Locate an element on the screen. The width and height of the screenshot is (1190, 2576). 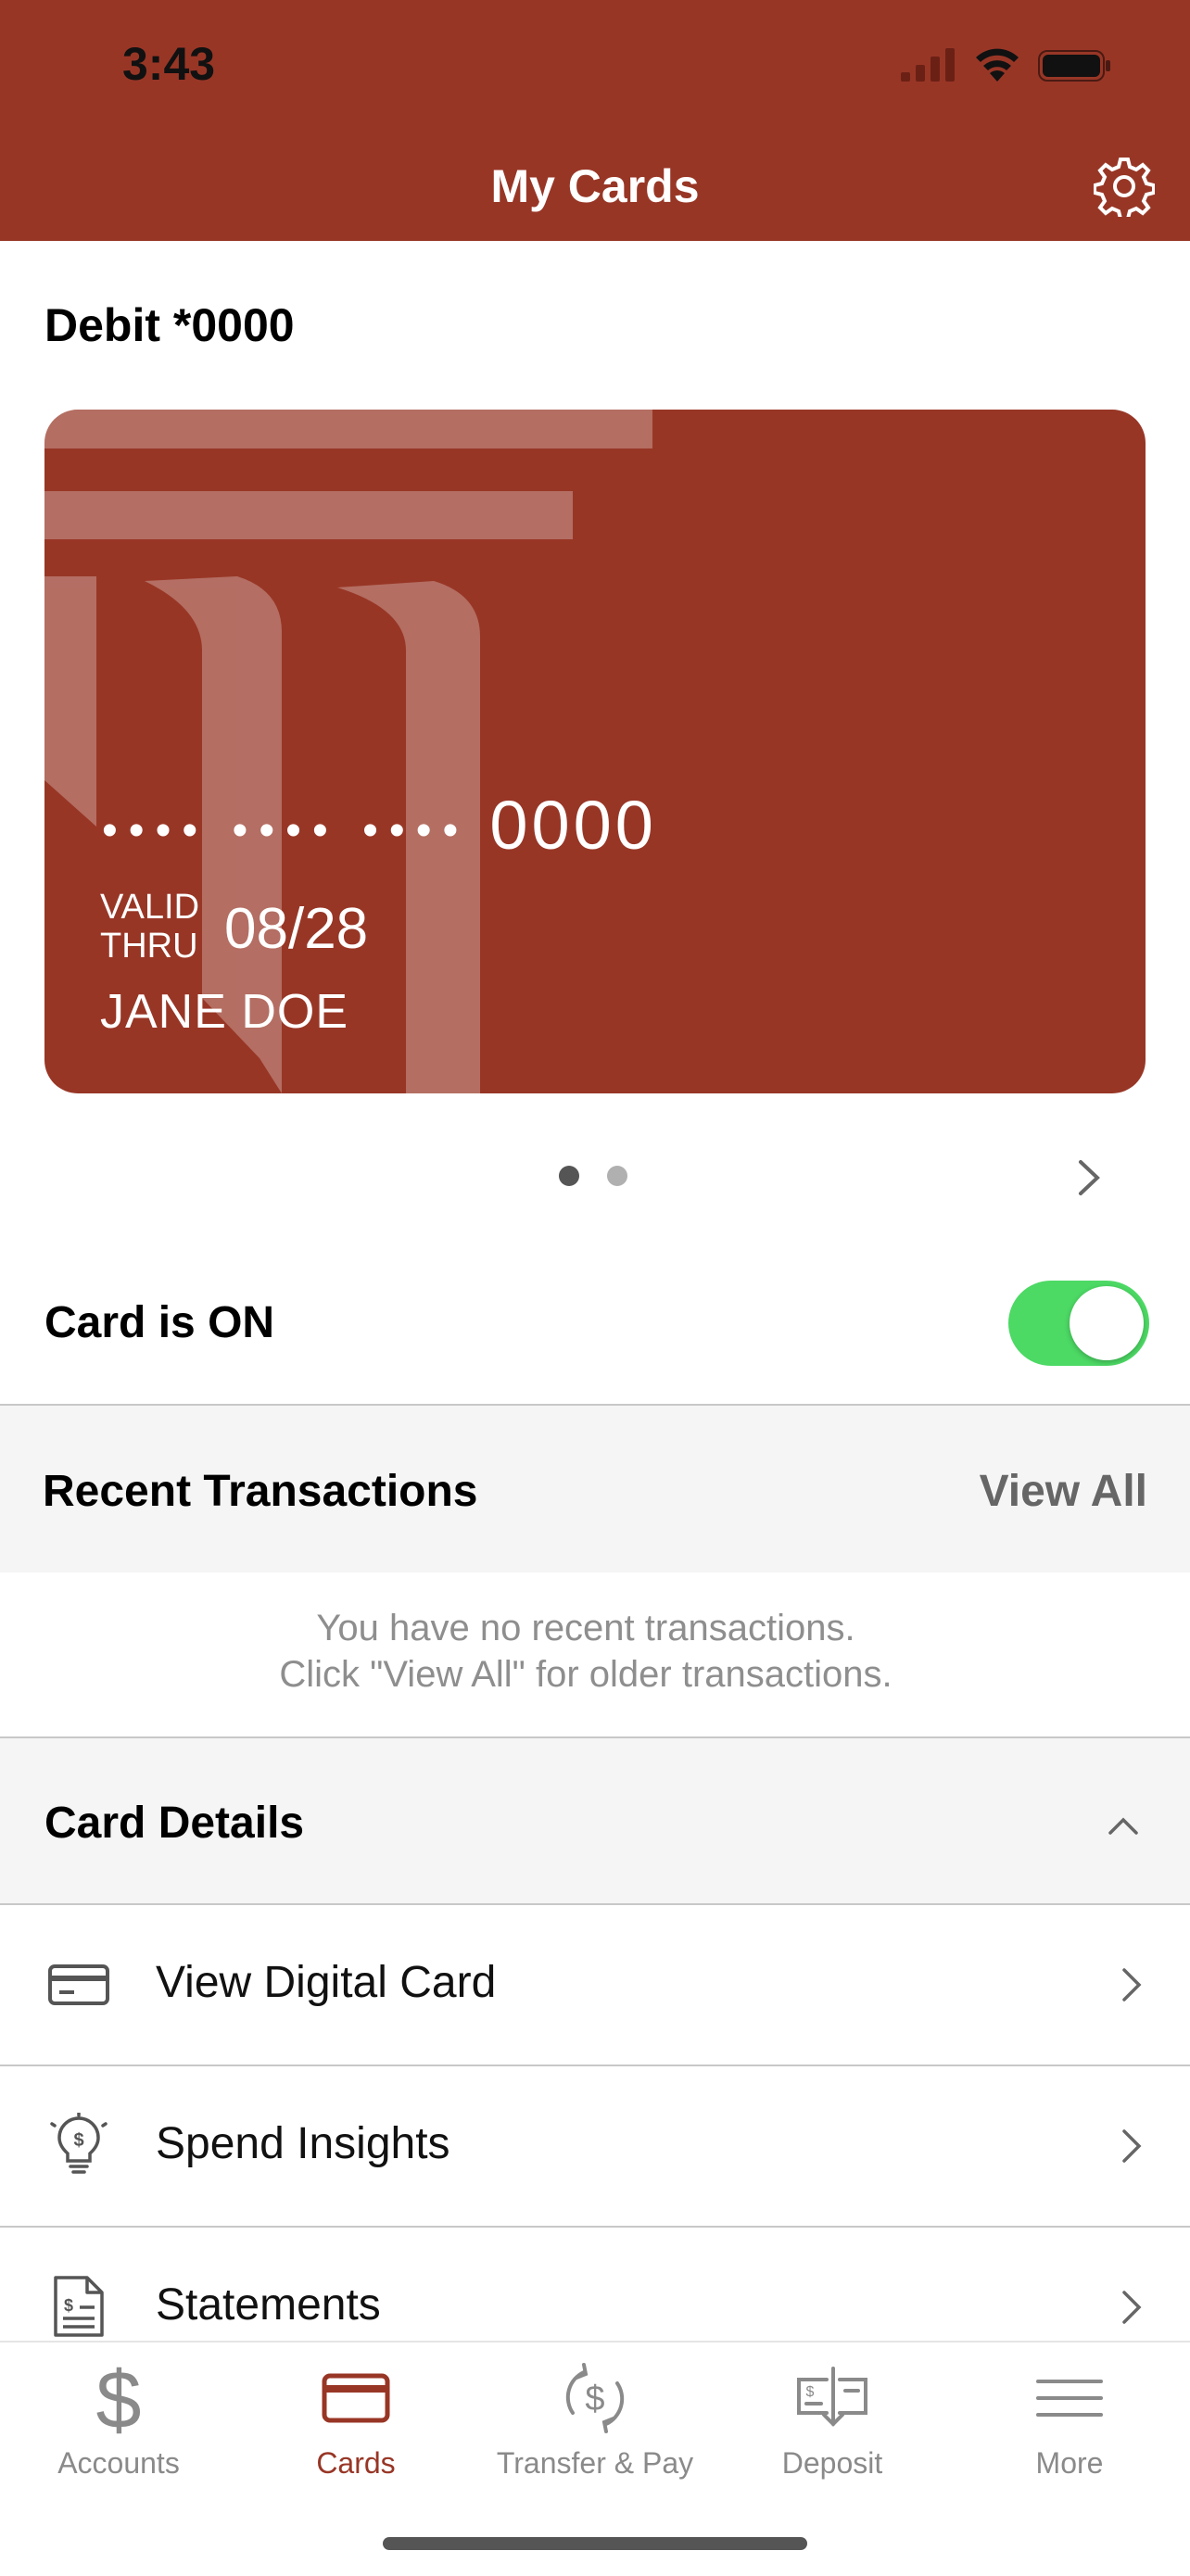
tab-transfer-pay: $ Transfer & Pay is located at coordinates (595, 2420).